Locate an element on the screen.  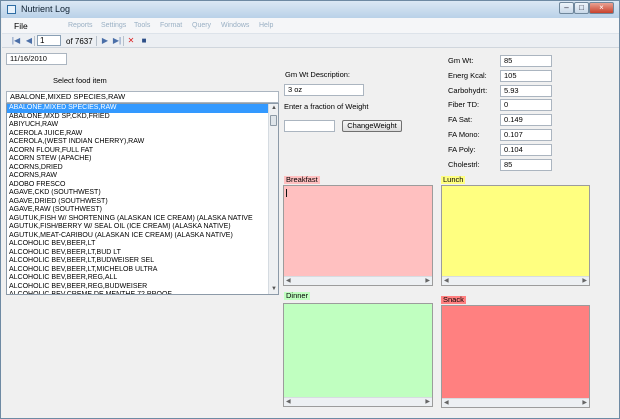
change-weight-button: ChangeWeight is located at coordinates (372, 126).